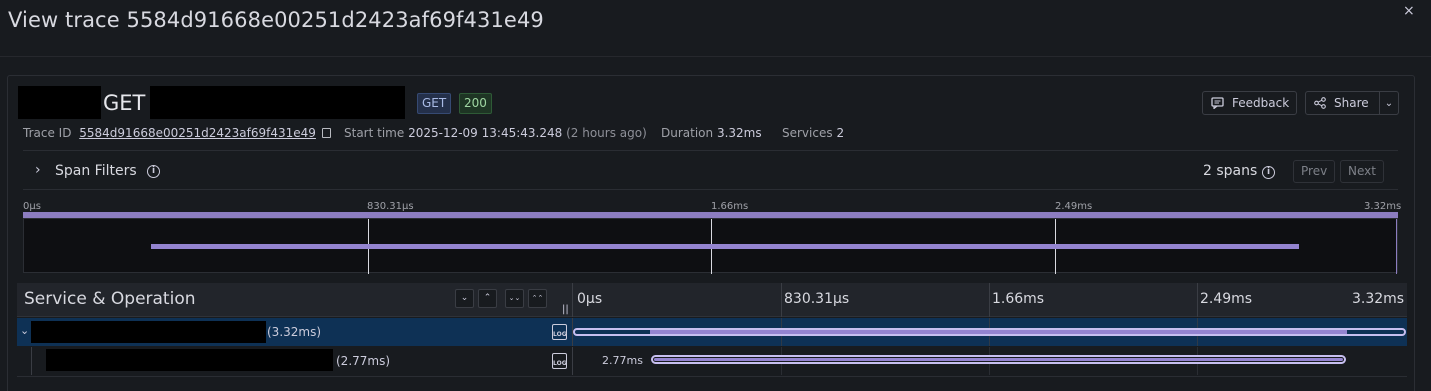  What do you see at coordinates (374, 133) in the screenshot?
I see `start-time-label: Start time` at bounding box center [374, 133].